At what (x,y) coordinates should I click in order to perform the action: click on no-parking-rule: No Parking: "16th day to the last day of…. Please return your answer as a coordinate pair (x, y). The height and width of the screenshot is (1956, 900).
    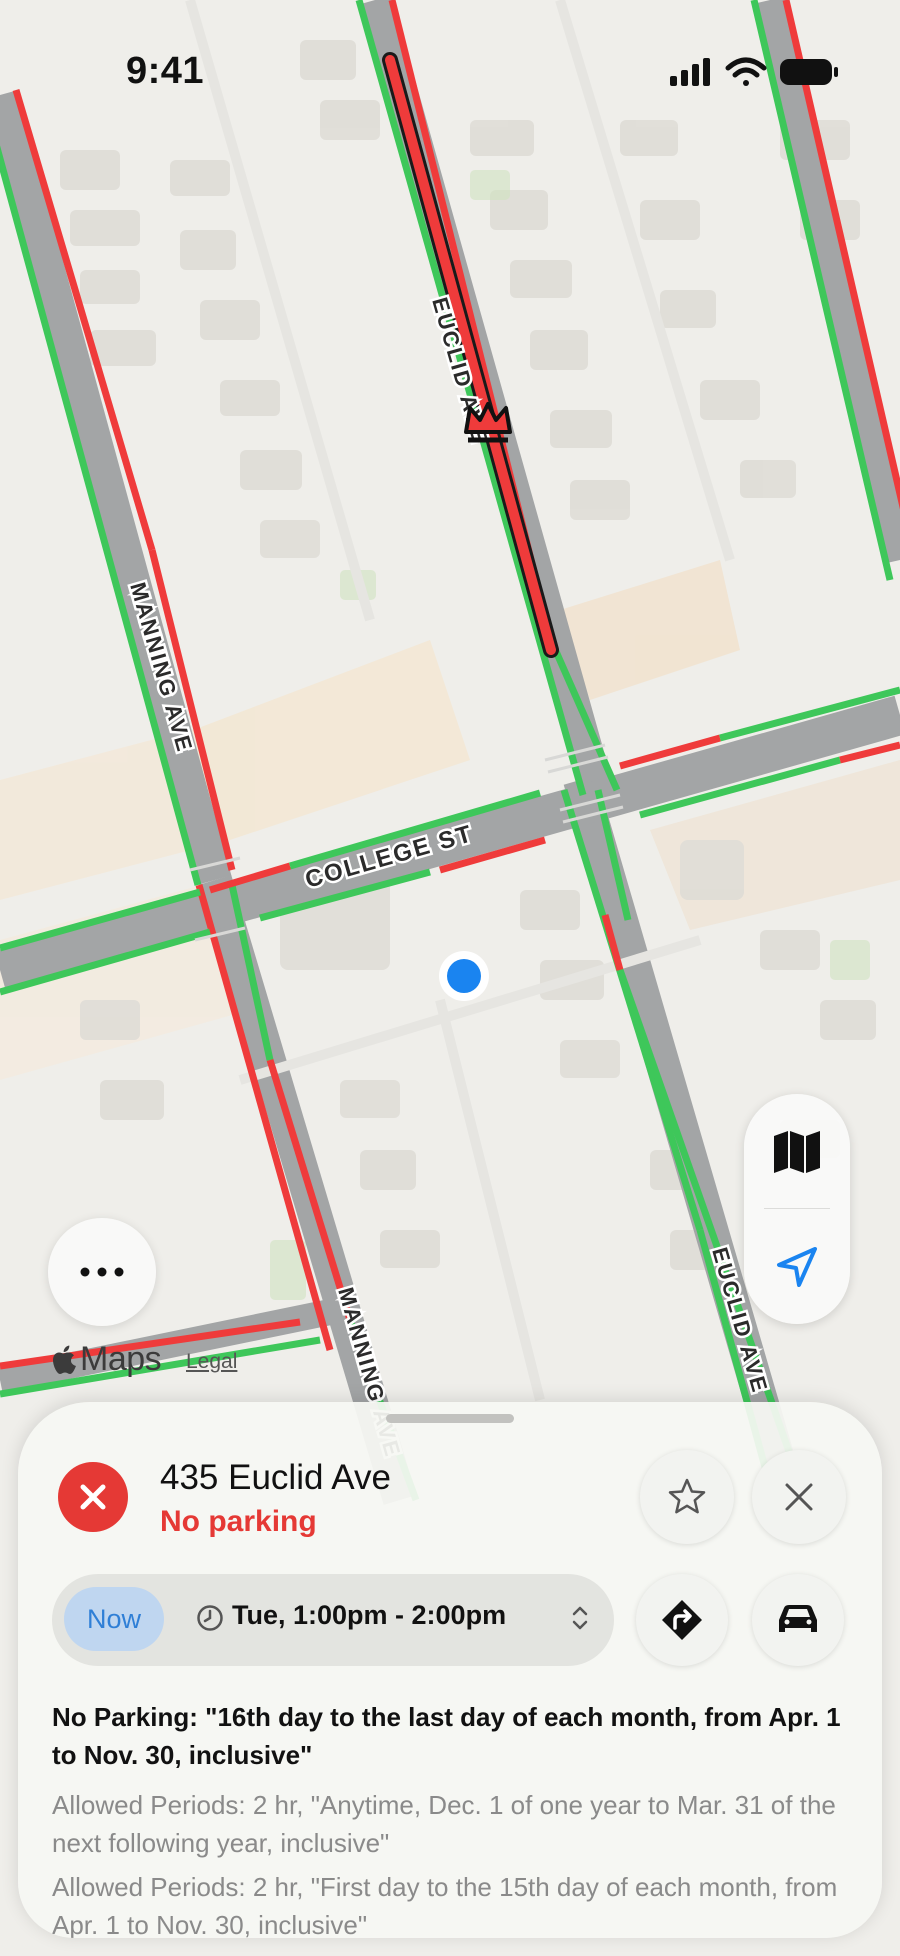
    Looking at the image, I should click on (446, 1736).